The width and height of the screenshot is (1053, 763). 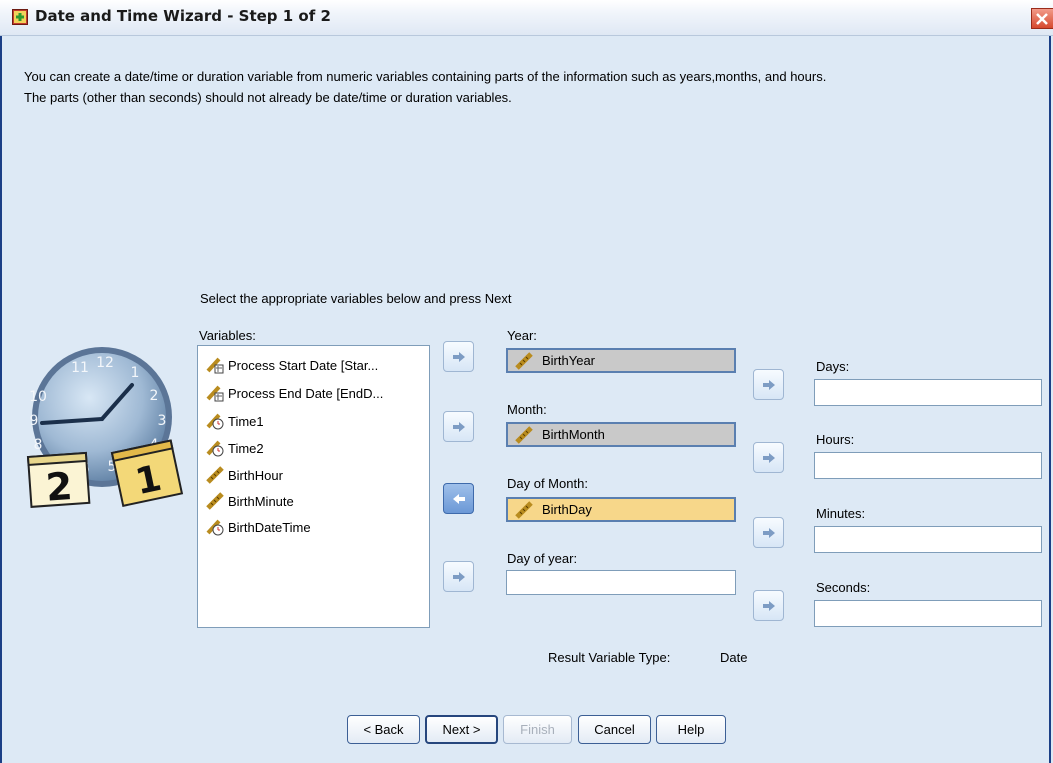 What do you see at coordinates (621, 509) in the screenshot?
I see `day-of-month-field: BirthDay` at bounding box center [621, 509].